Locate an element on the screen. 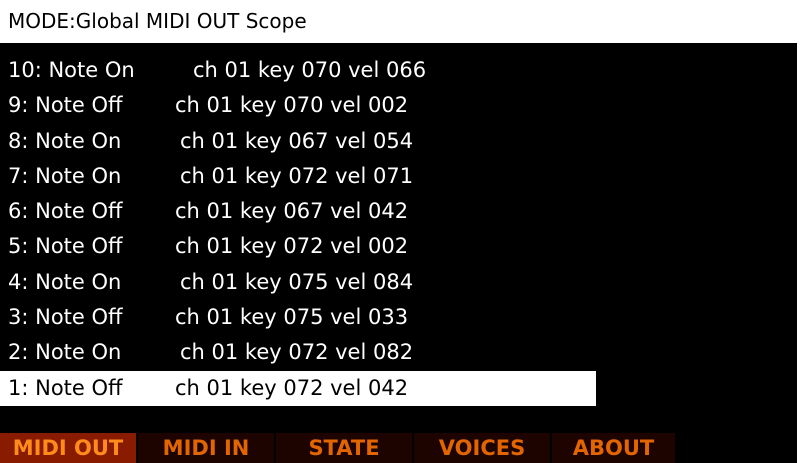 The image size is (803, 463). event-data: ch 01 key 075 vel 033 is located at coordinates (292, 317).